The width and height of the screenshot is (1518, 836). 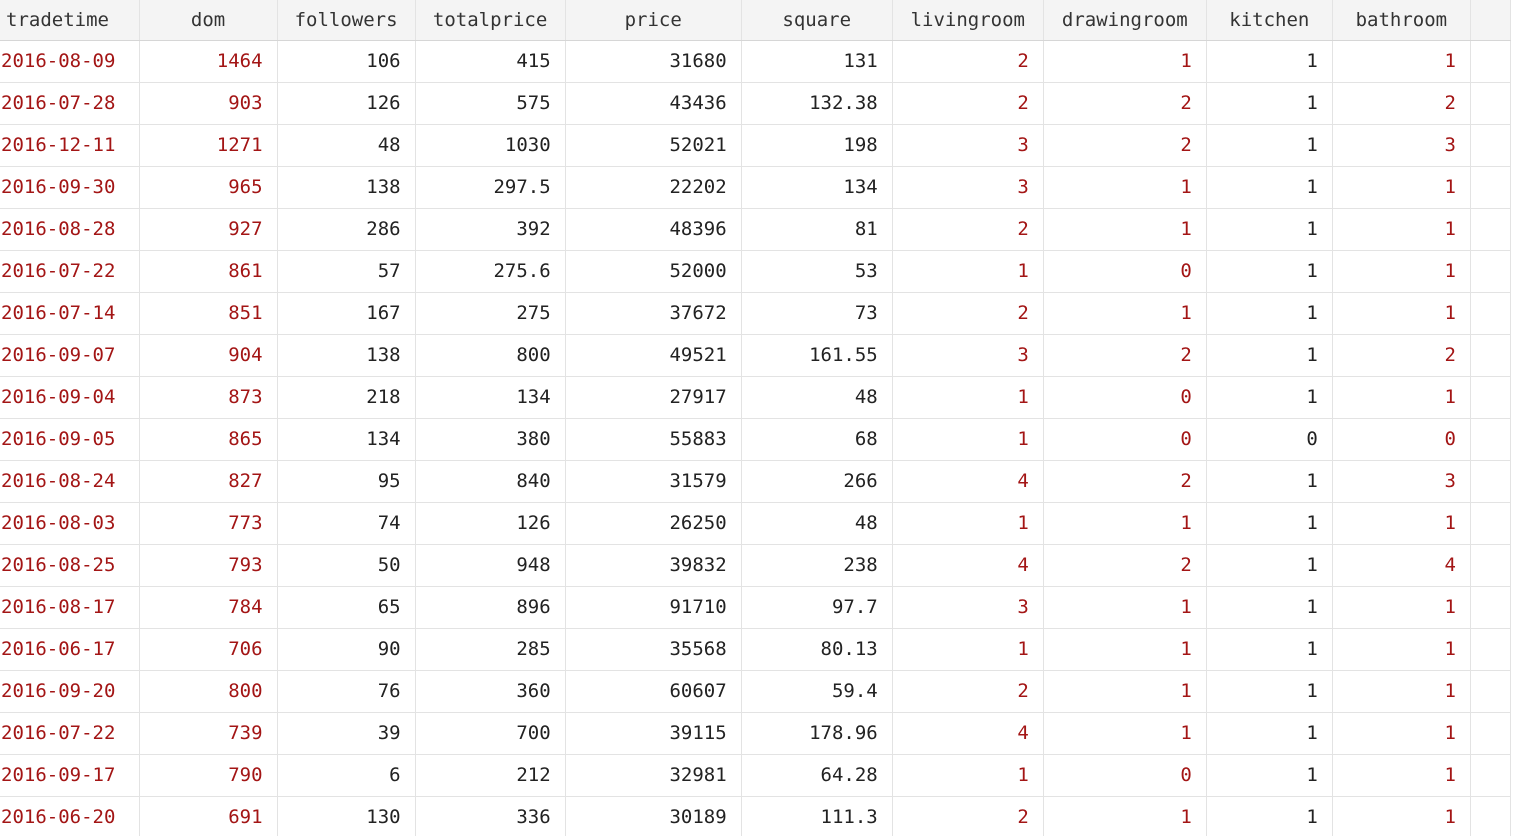 I want to click on cell-totalprice: 700, so click(x=490, y=733).